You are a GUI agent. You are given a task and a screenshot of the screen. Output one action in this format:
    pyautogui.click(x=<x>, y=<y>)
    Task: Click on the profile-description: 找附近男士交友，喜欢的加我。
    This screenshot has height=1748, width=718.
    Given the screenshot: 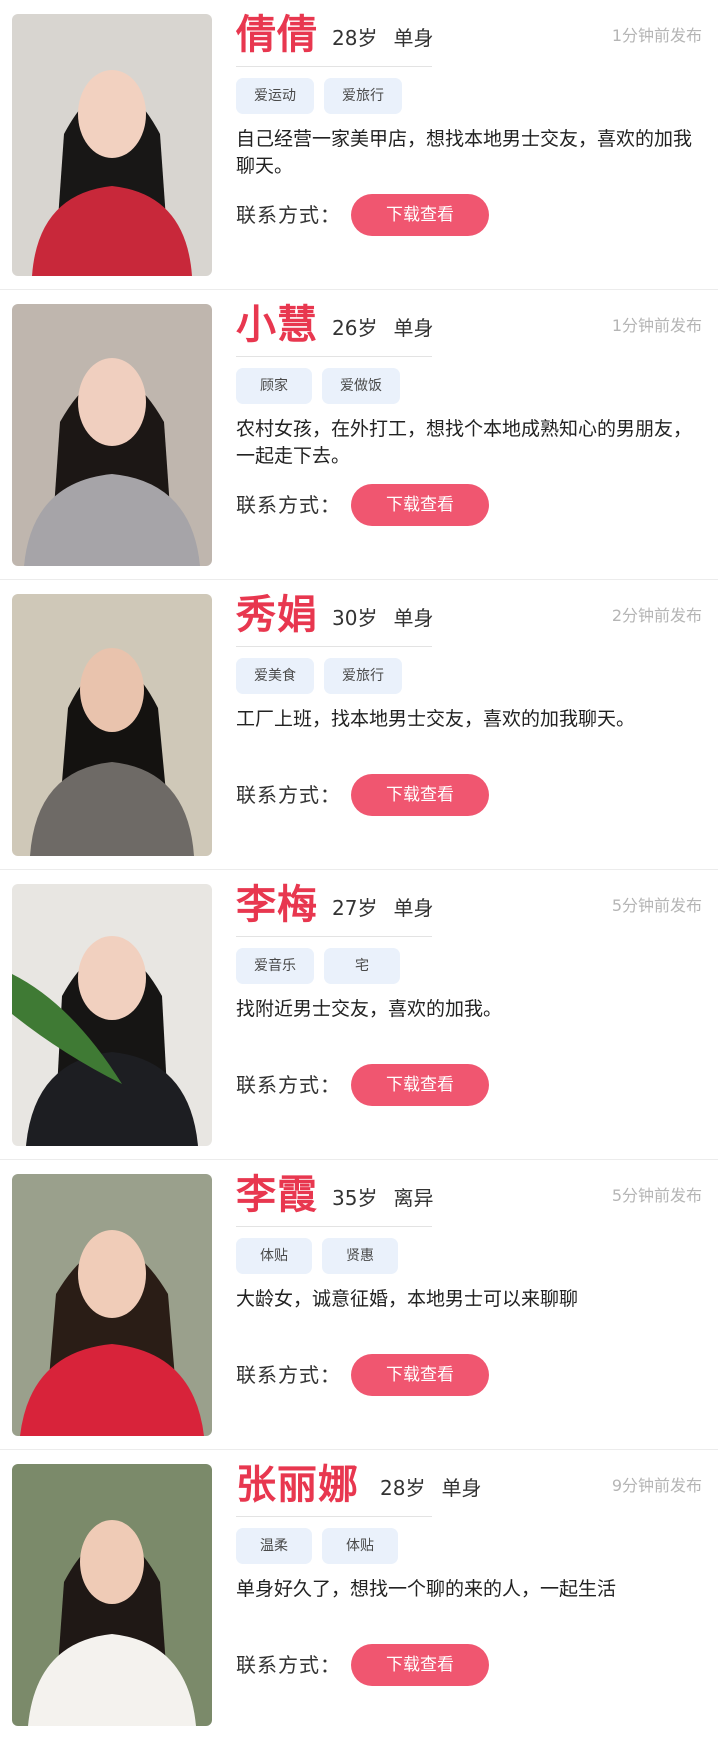 What is the action you would take?
    pyautogui.click(x=369, y=1009)
    